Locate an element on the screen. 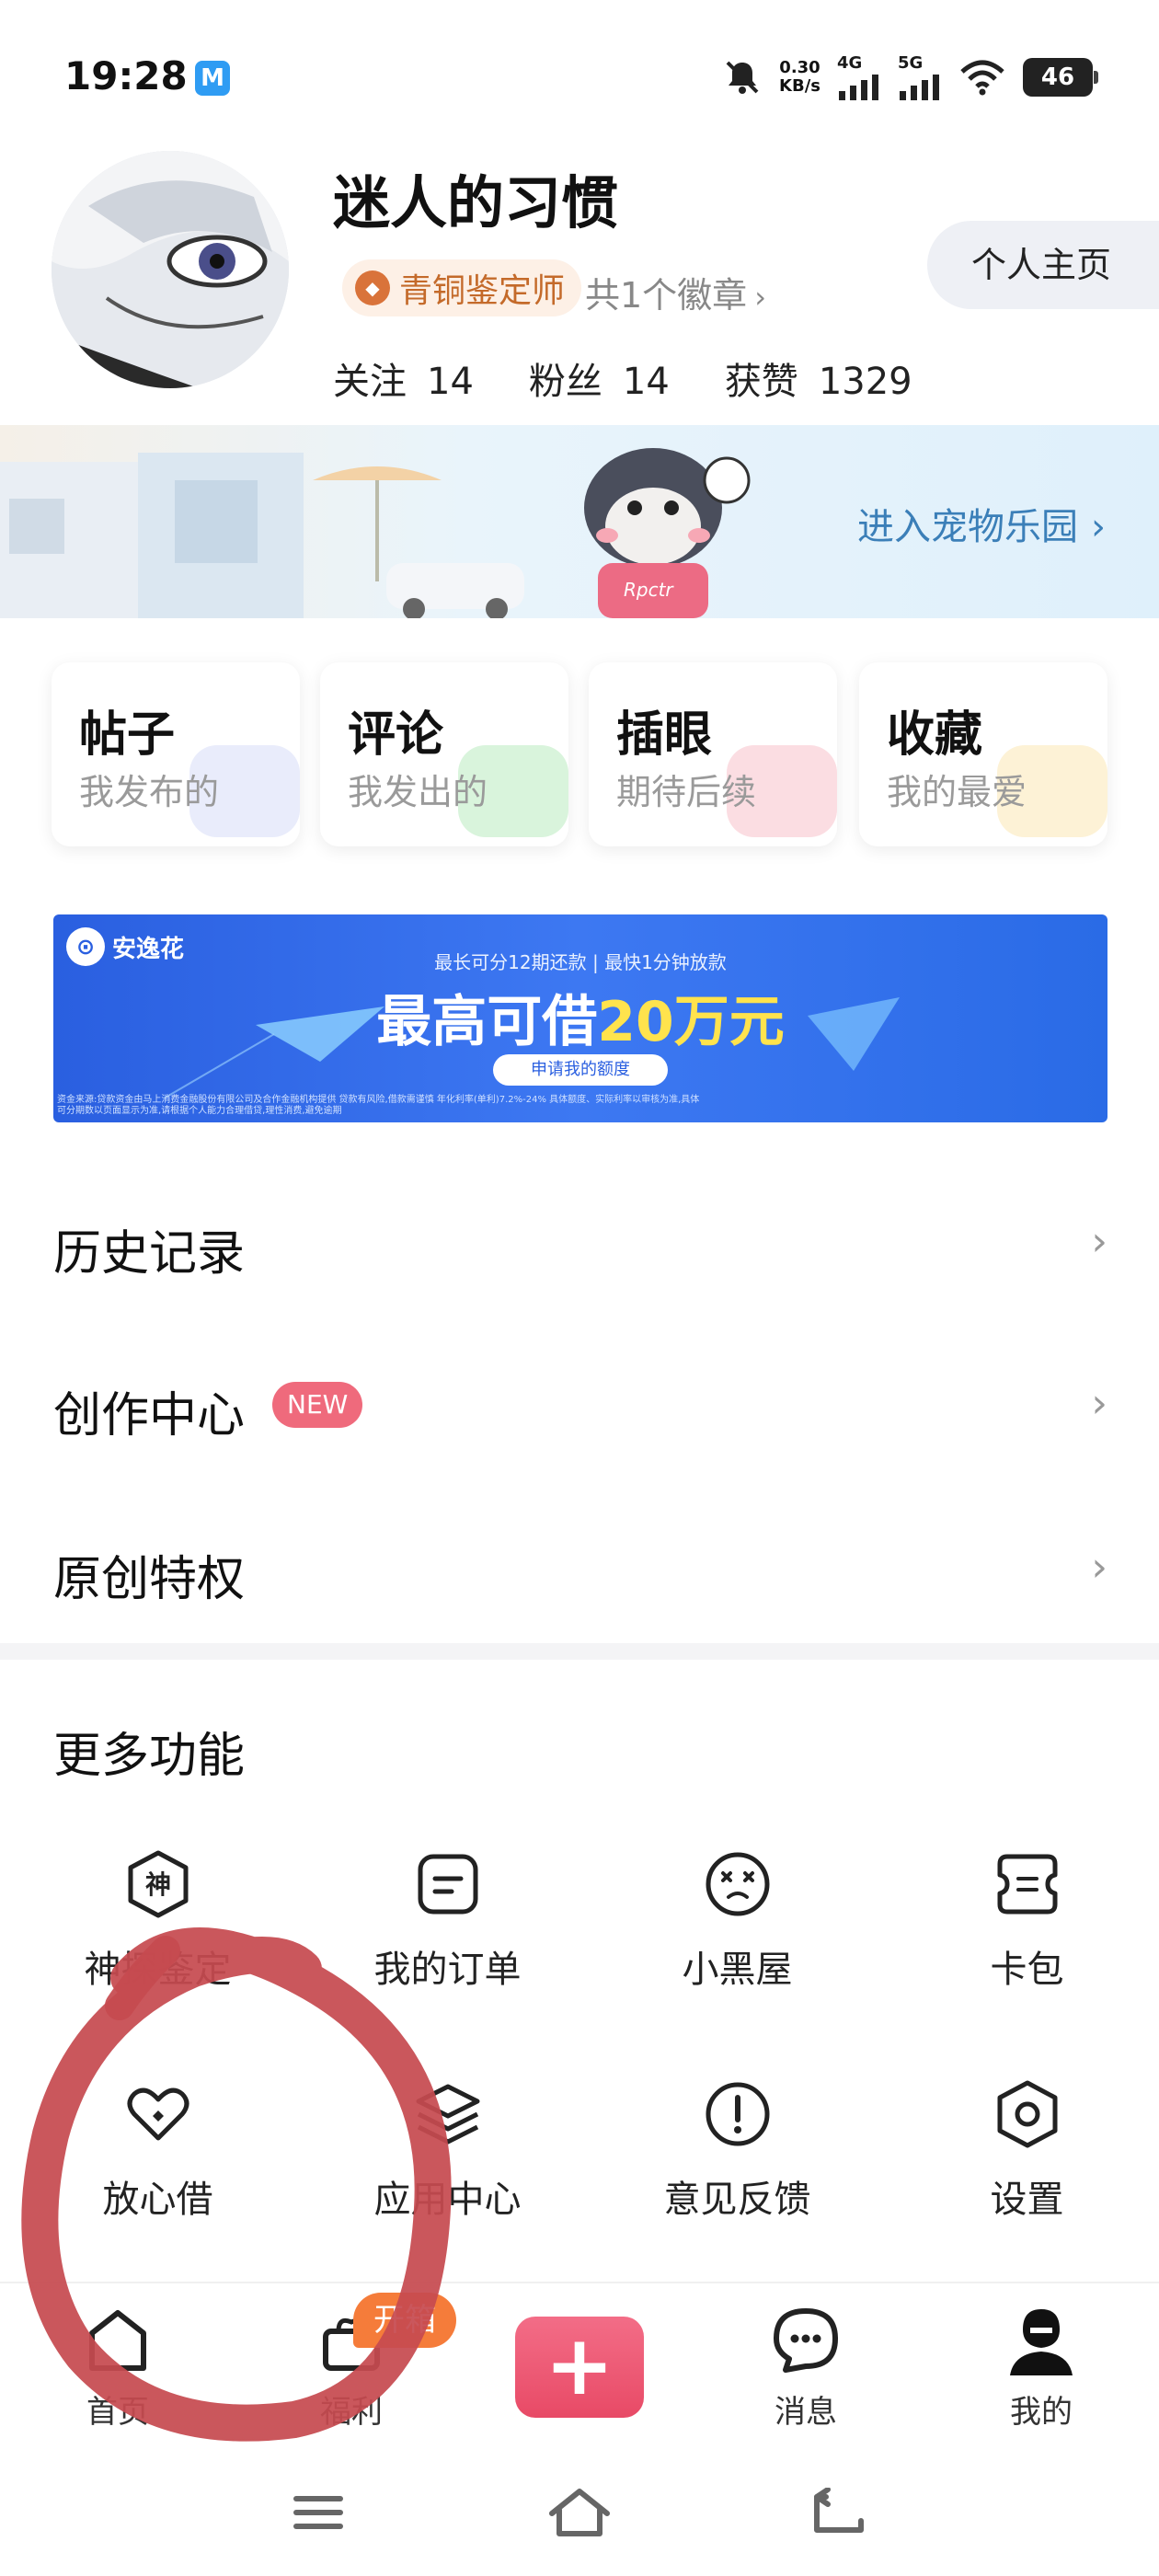 This screenshot has height=2576, width=1159. row-label: 历史记录 is located at coordinates (149, 1254).